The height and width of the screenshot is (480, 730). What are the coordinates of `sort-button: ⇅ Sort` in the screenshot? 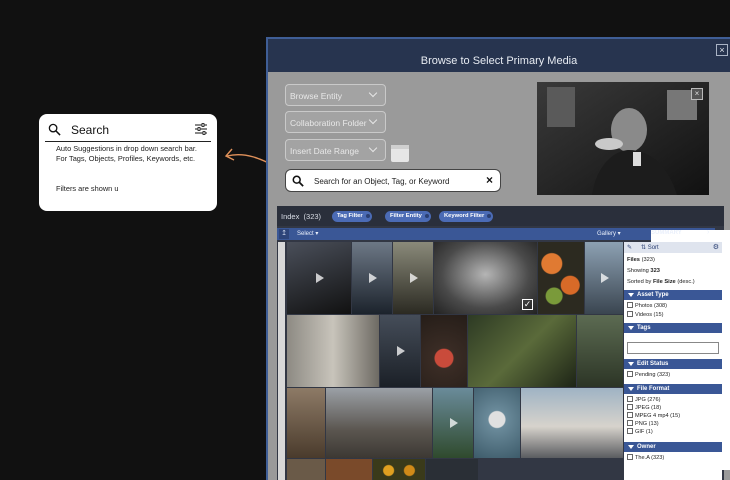 It's located at (650, 247).